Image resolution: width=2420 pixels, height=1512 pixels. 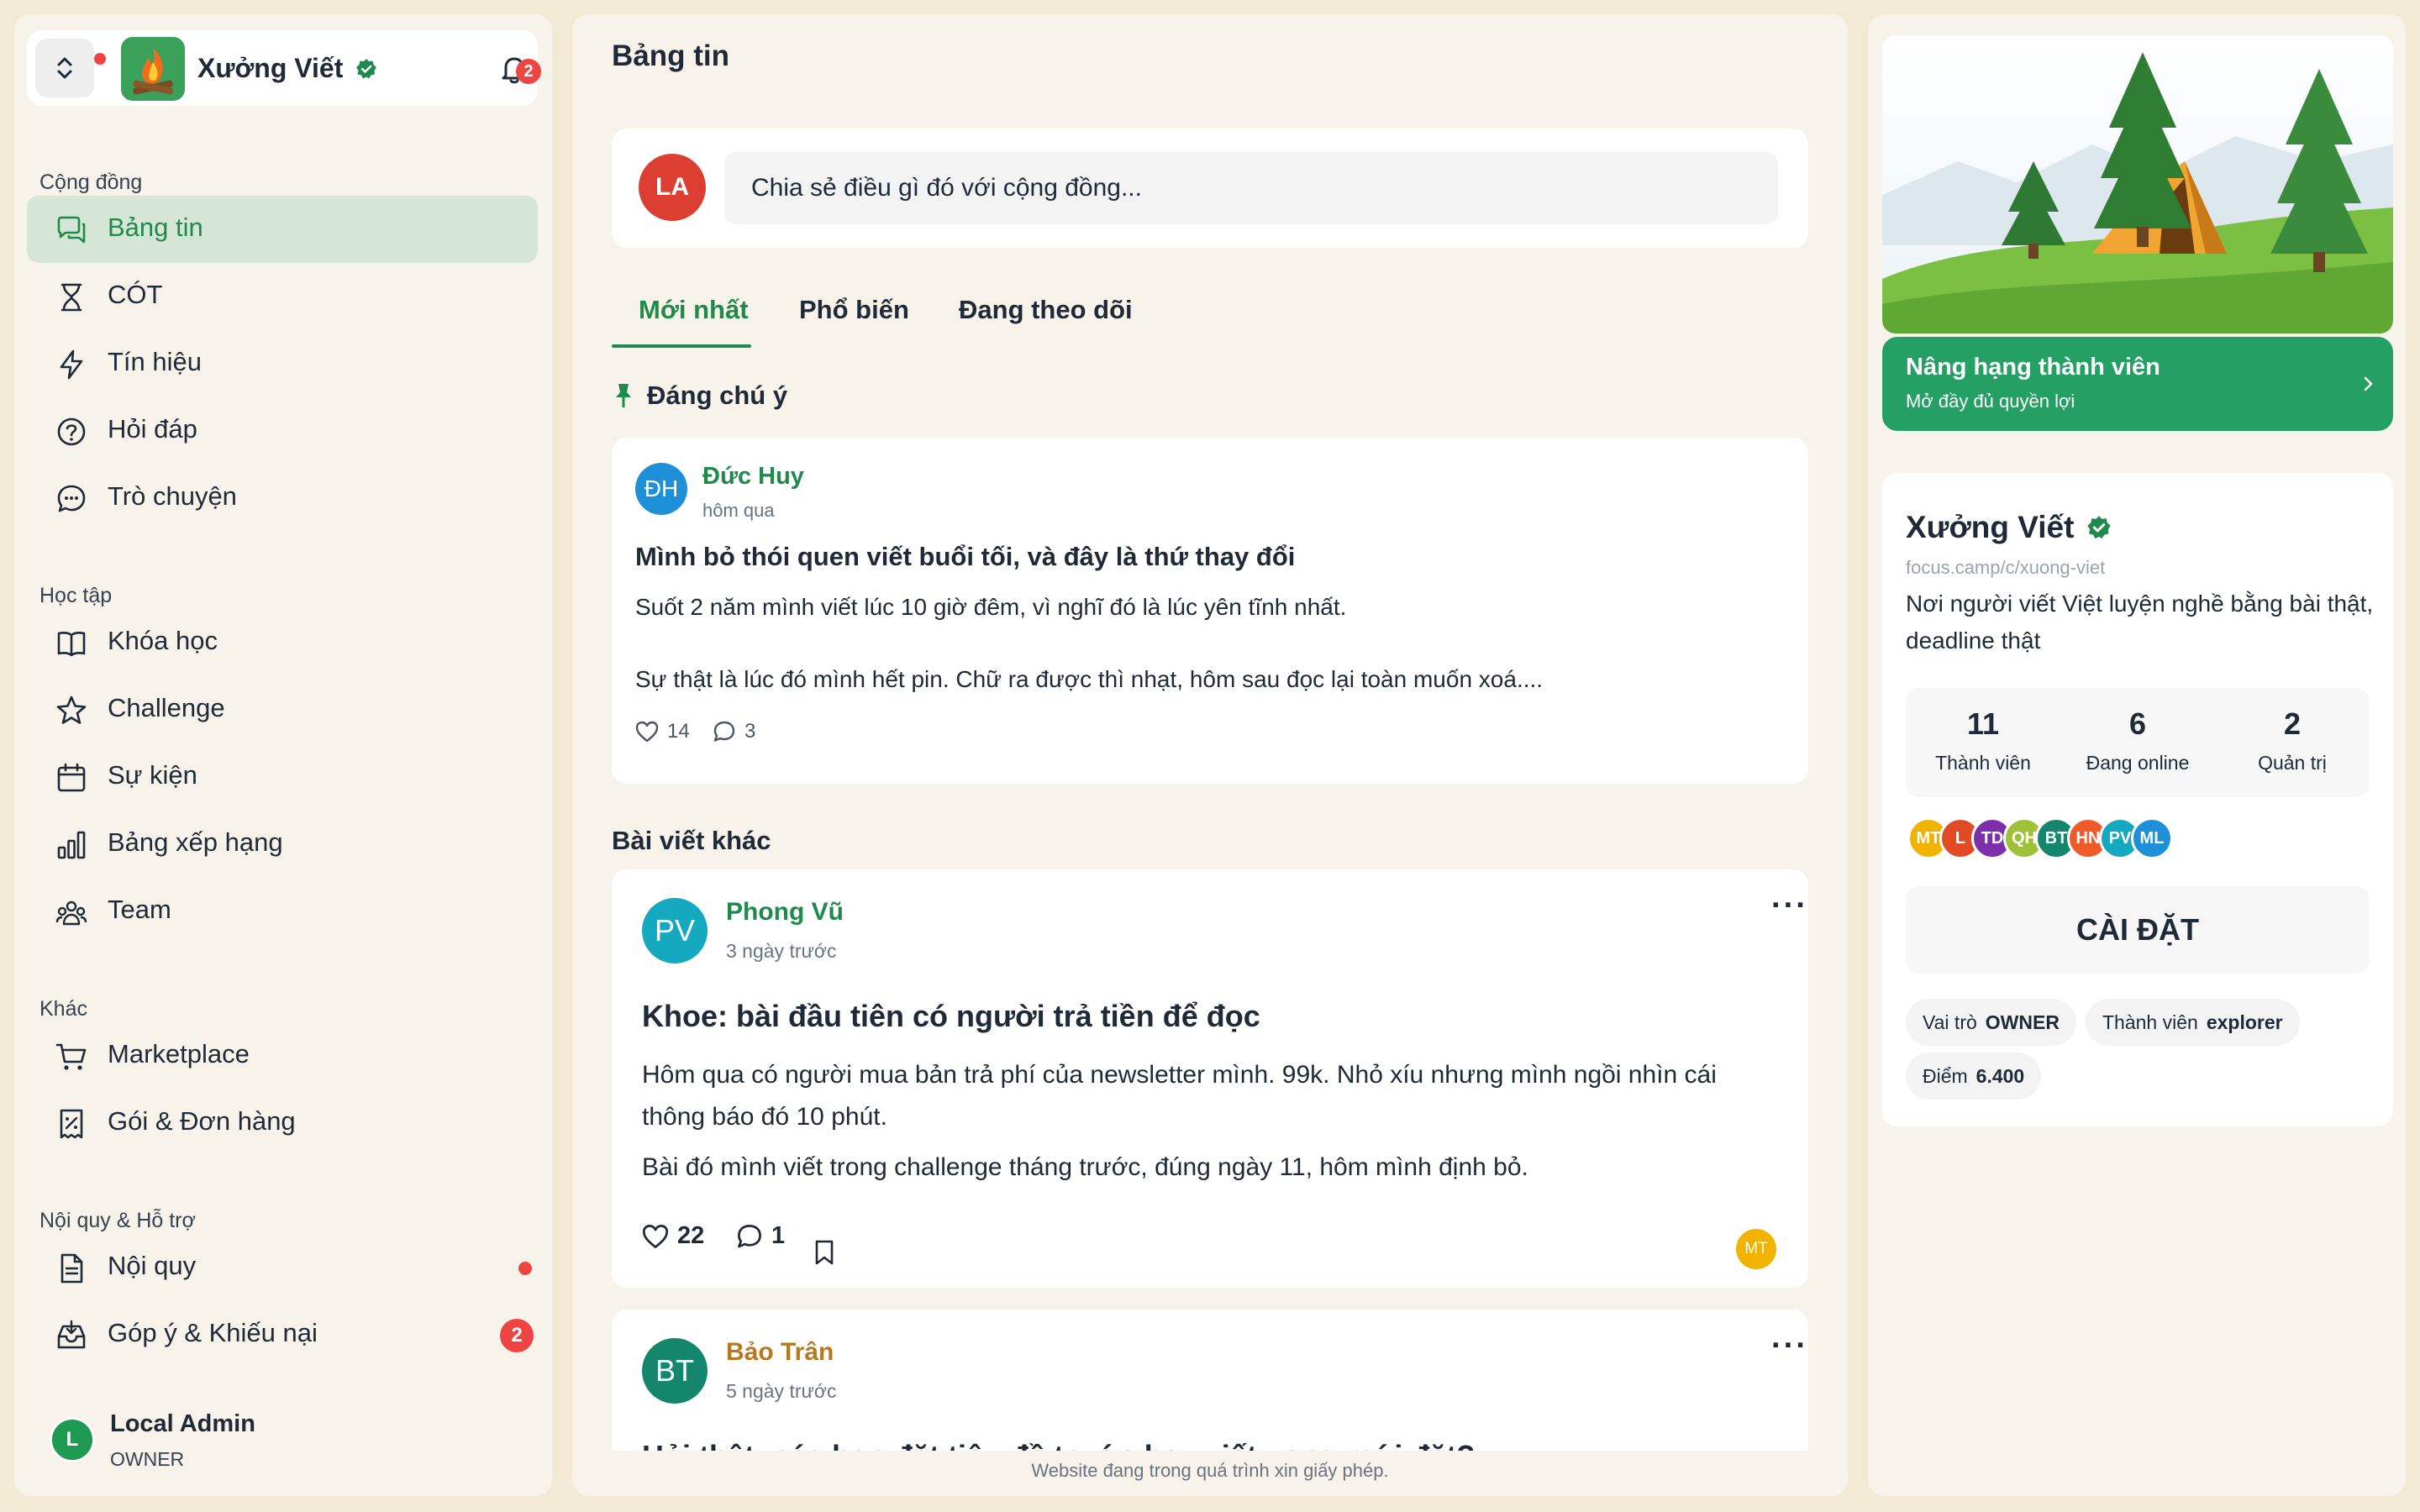 What do you see at coordinates (2292, 763) in the screenshot?
I see `stat-admins-label: Quản trị` at bounding box center [2292, 763].